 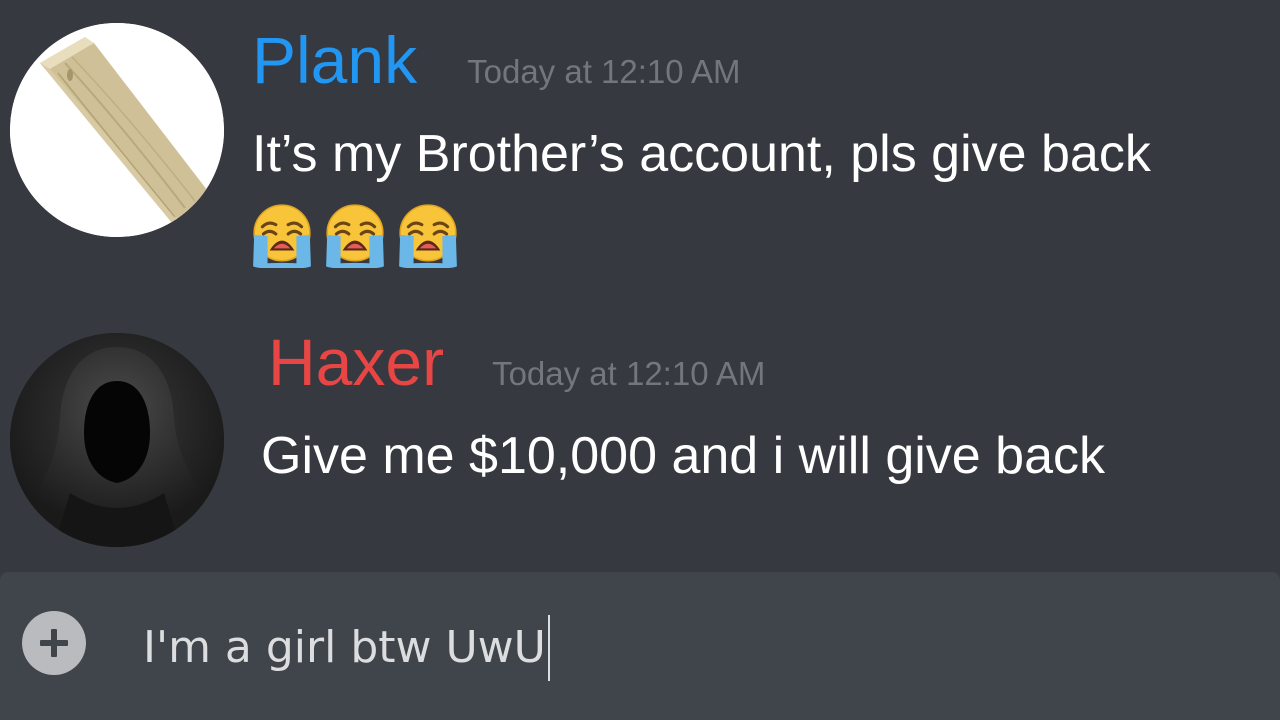 I want to click on plus-icon, so click(x=54, y=643).